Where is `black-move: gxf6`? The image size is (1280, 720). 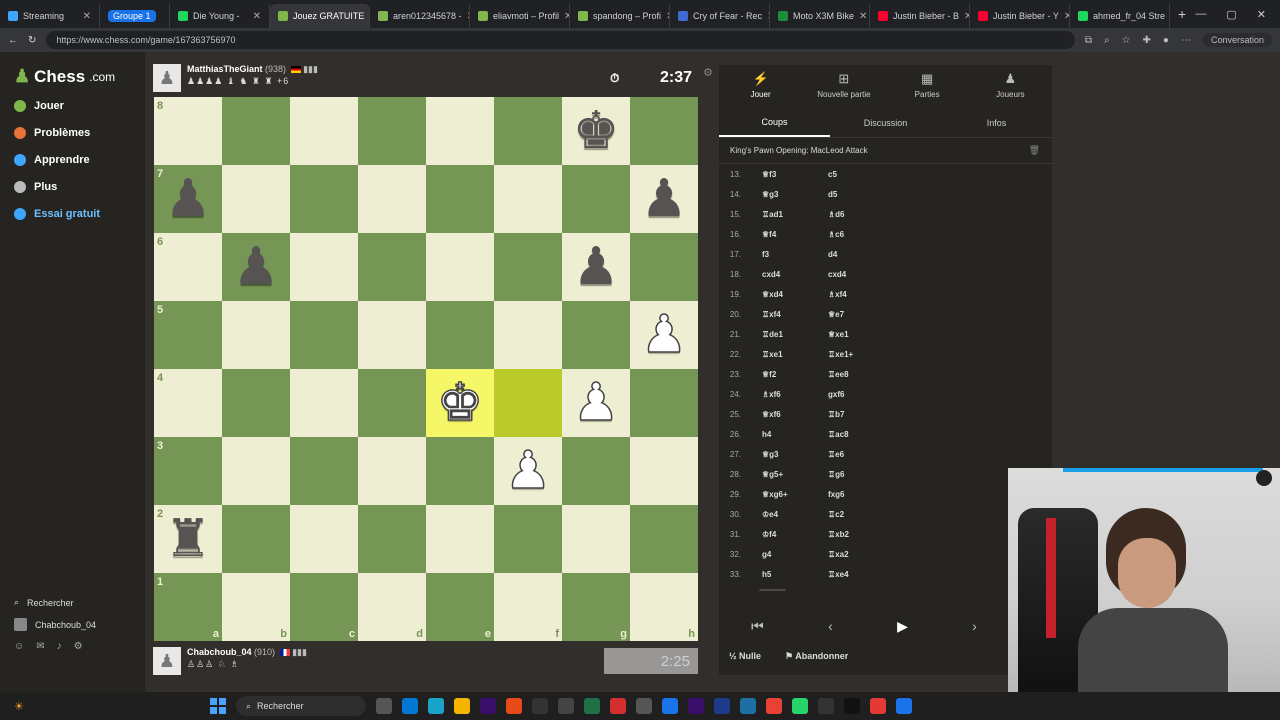 black-move: gxf6 is located at coordinates (836, 394).